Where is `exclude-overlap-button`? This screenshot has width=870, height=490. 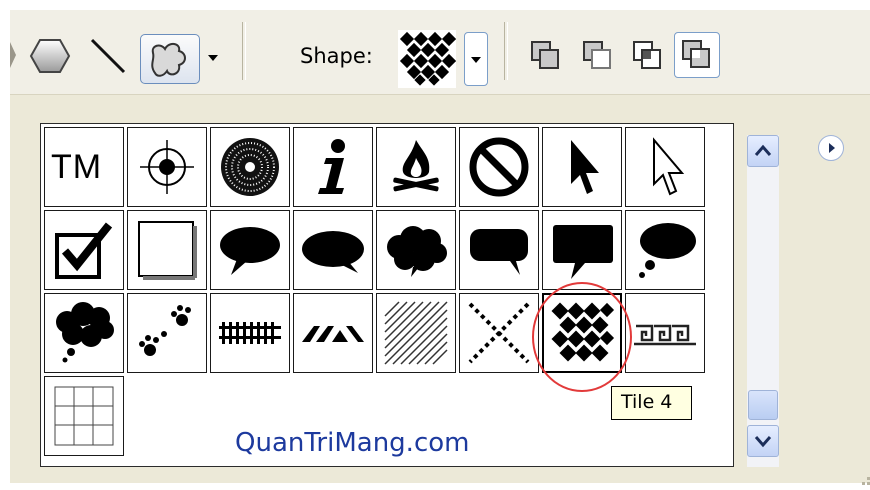 exclude-overlap-button is located at coordinates (697, 55).